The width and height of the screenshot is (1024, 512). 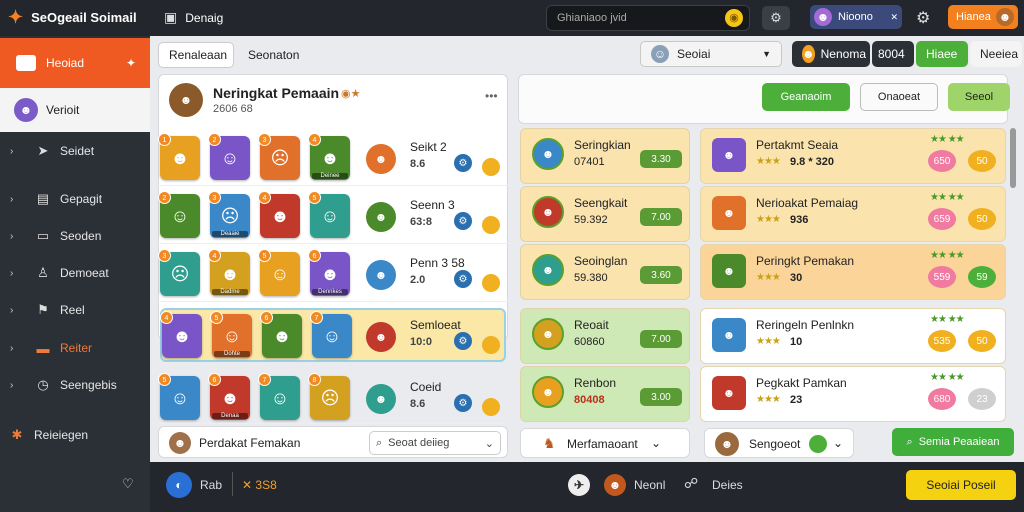 I want to click on bottom-mid-label2: Deies, so click(x=727, y=485).